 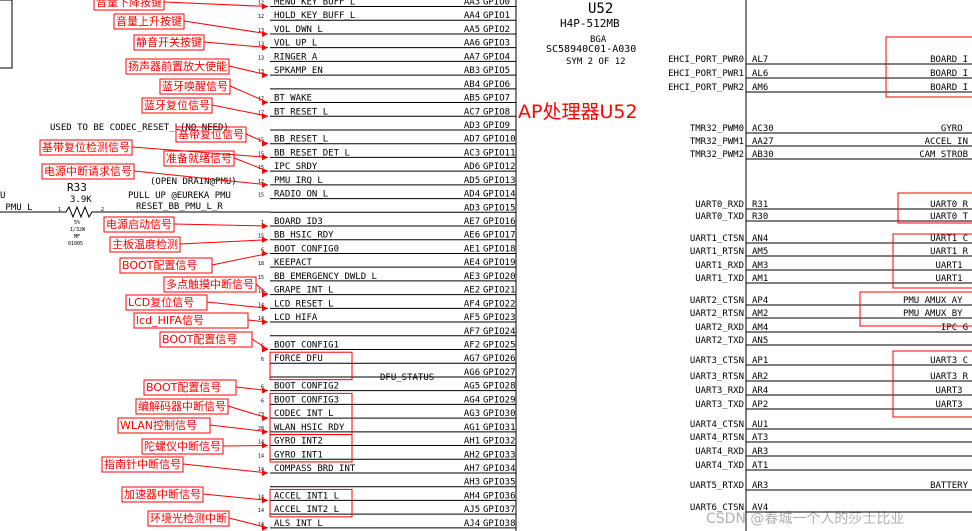 What do you see at coordinates (387, 414) in the screenshot?
I see `left-pin-row: CODEC_INT_L AG3 GPIO3023` at bounding box center [387, 414].